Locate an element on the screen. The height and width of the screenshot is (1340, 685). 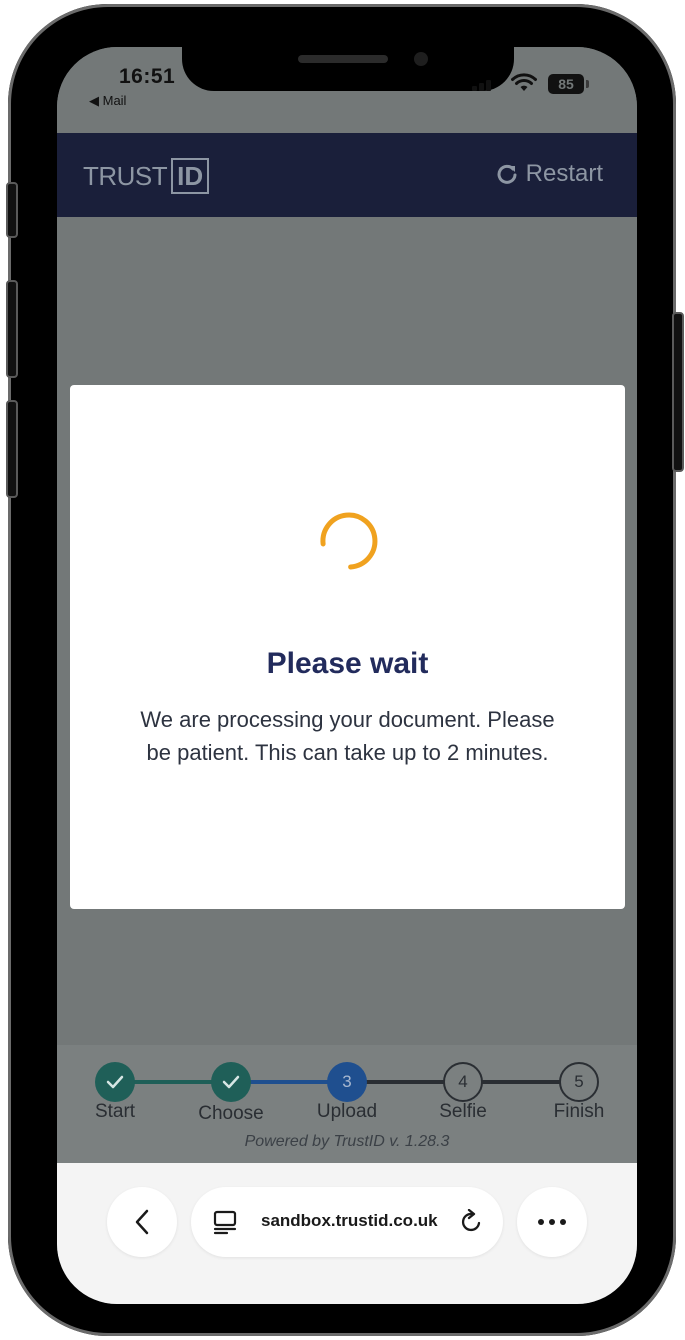
browser-toolbar: sandbox.trustid.co.uk is located at coordinates (347, 1233).